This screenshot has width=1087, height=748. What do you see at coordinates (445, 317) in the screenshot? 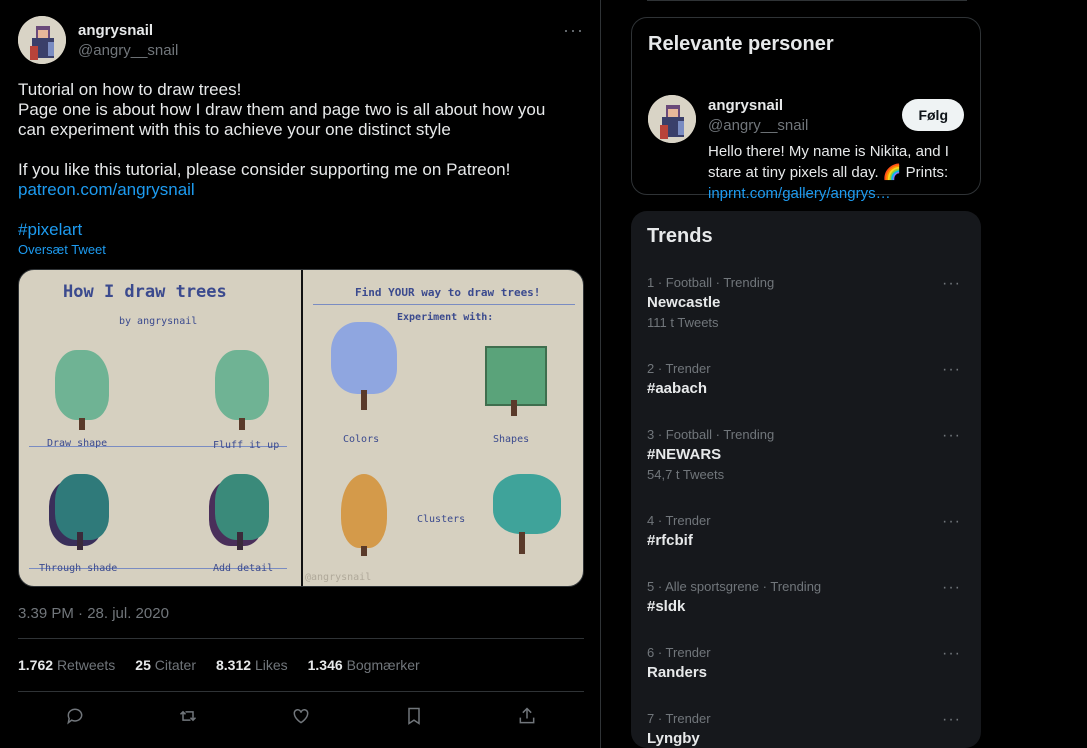
I see `right-page-subtitle: Experiment with:` at bounding box center [445, 317].